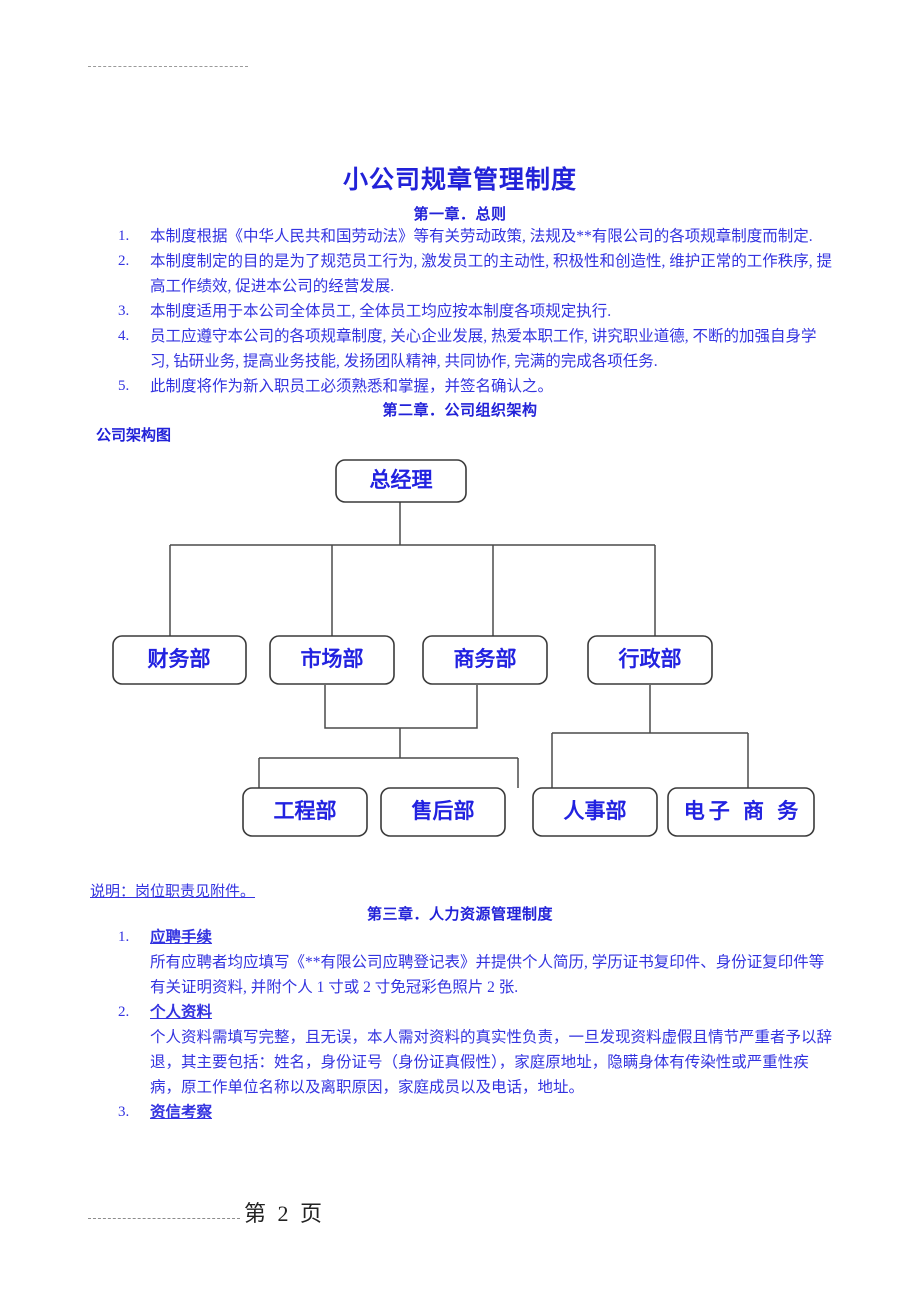 Image resolution: width=920 pixels, height=1302 pixels. What do you see at coordinates (459, 180) in the screenshot?
I see `page-title: 小公司规章管理制度` at bounding box center [459, 180].